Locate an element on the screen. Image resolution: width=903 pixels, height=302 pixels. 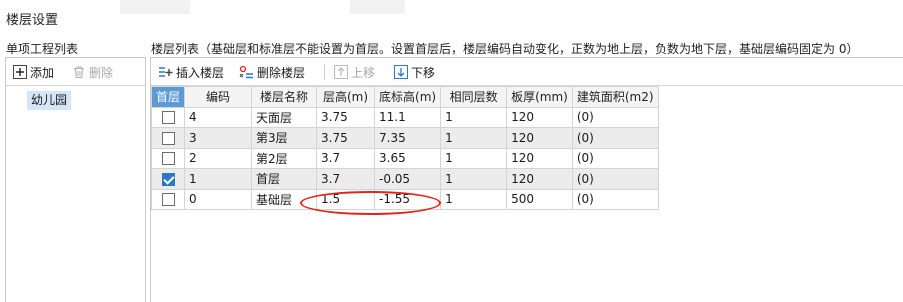
table-row: 2 第2层 3.7 3.65 1 120 (0) is located at coordinates (404, 158).